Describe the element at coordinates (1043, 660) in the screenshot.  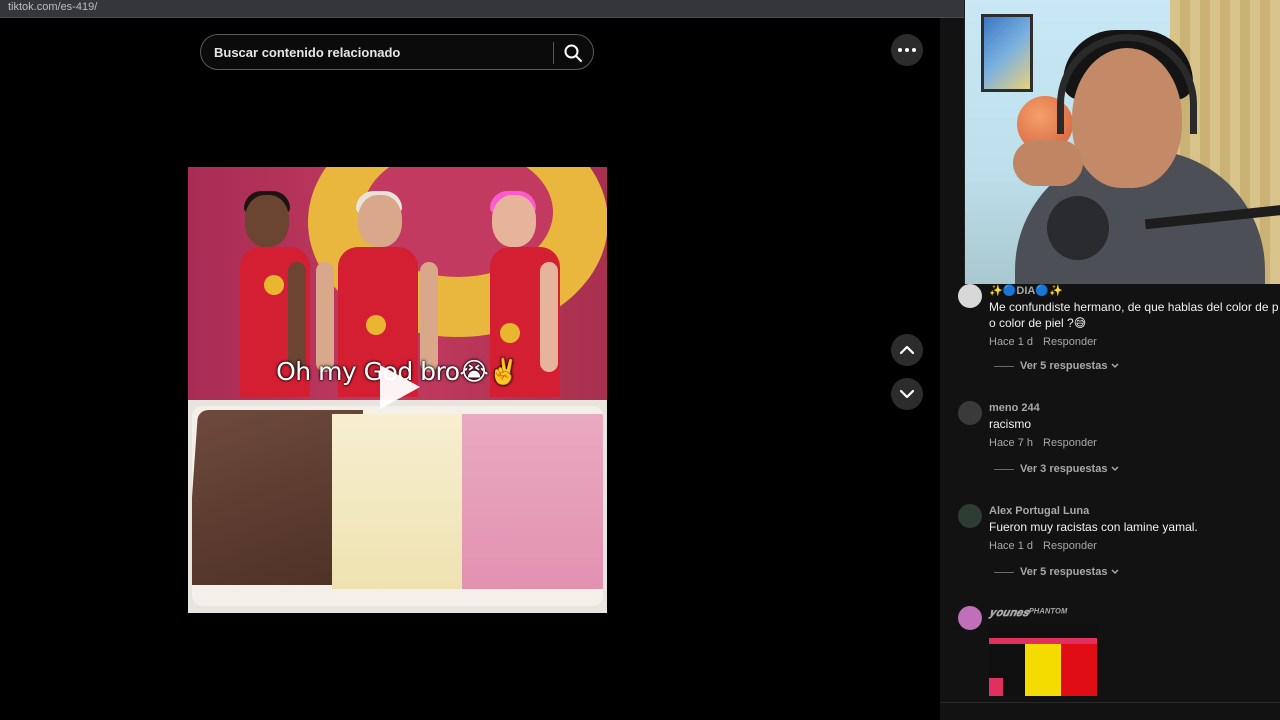
I see `comment-sticker-image` at that location.